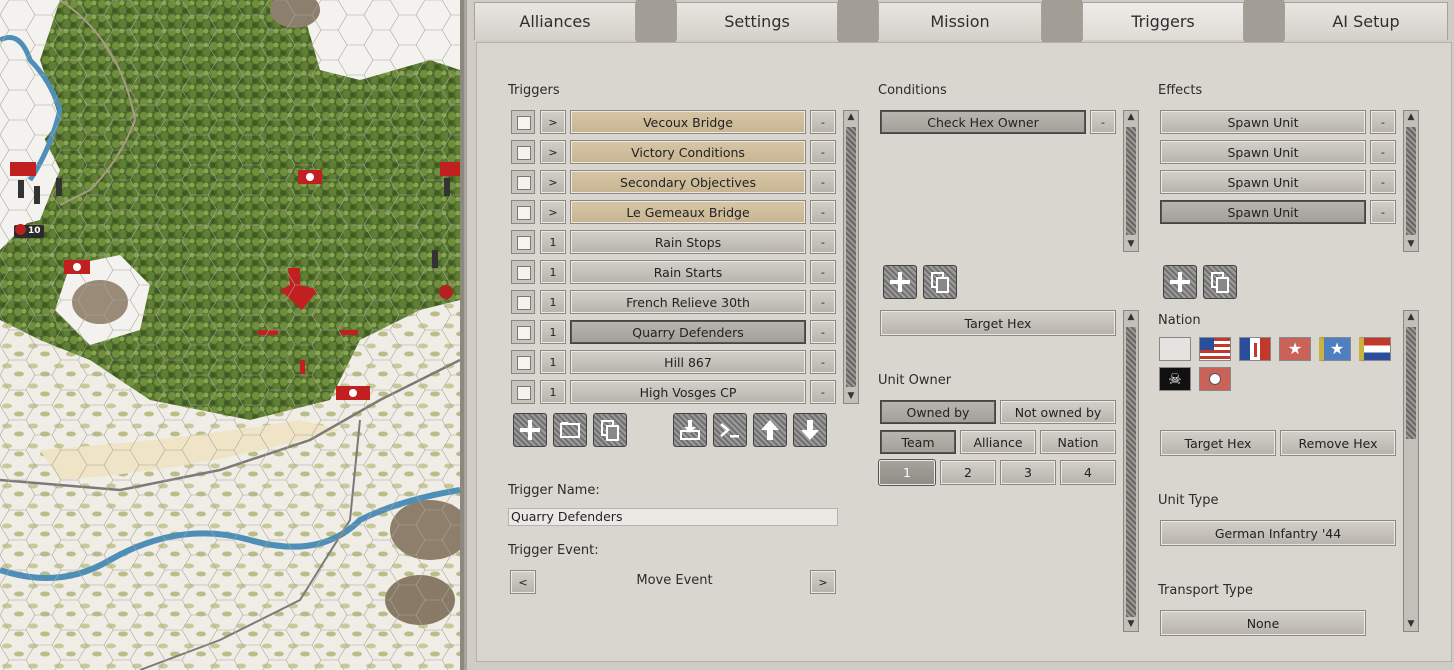 This screenshot has width=1454, height=670. Describe the element at coordinates (1215, 379) in the screenshot. I see `flag-germany-icon` at that location.